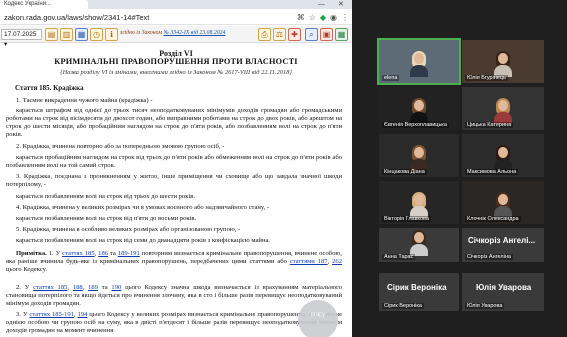  I want to click on pdf-red-icon: ▣, so click(326, 34).